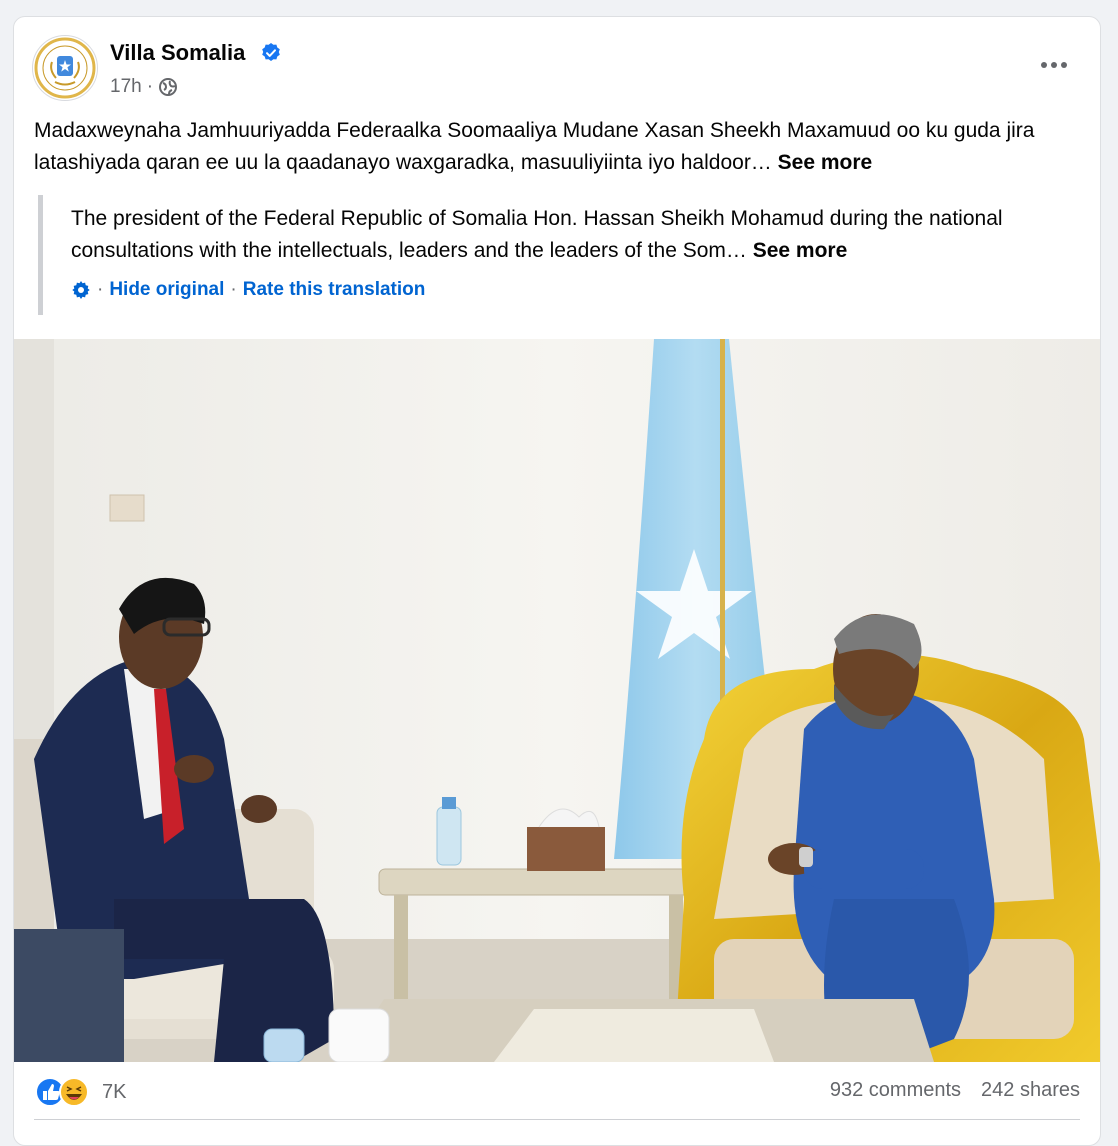 Image resolution: width=1118 pixels, height=1146 pixels. What do you see at coordinates (334, 290) in the screenshot?
I see `rate-translation-link: Rate this translation` at bounding box center [334, 290].